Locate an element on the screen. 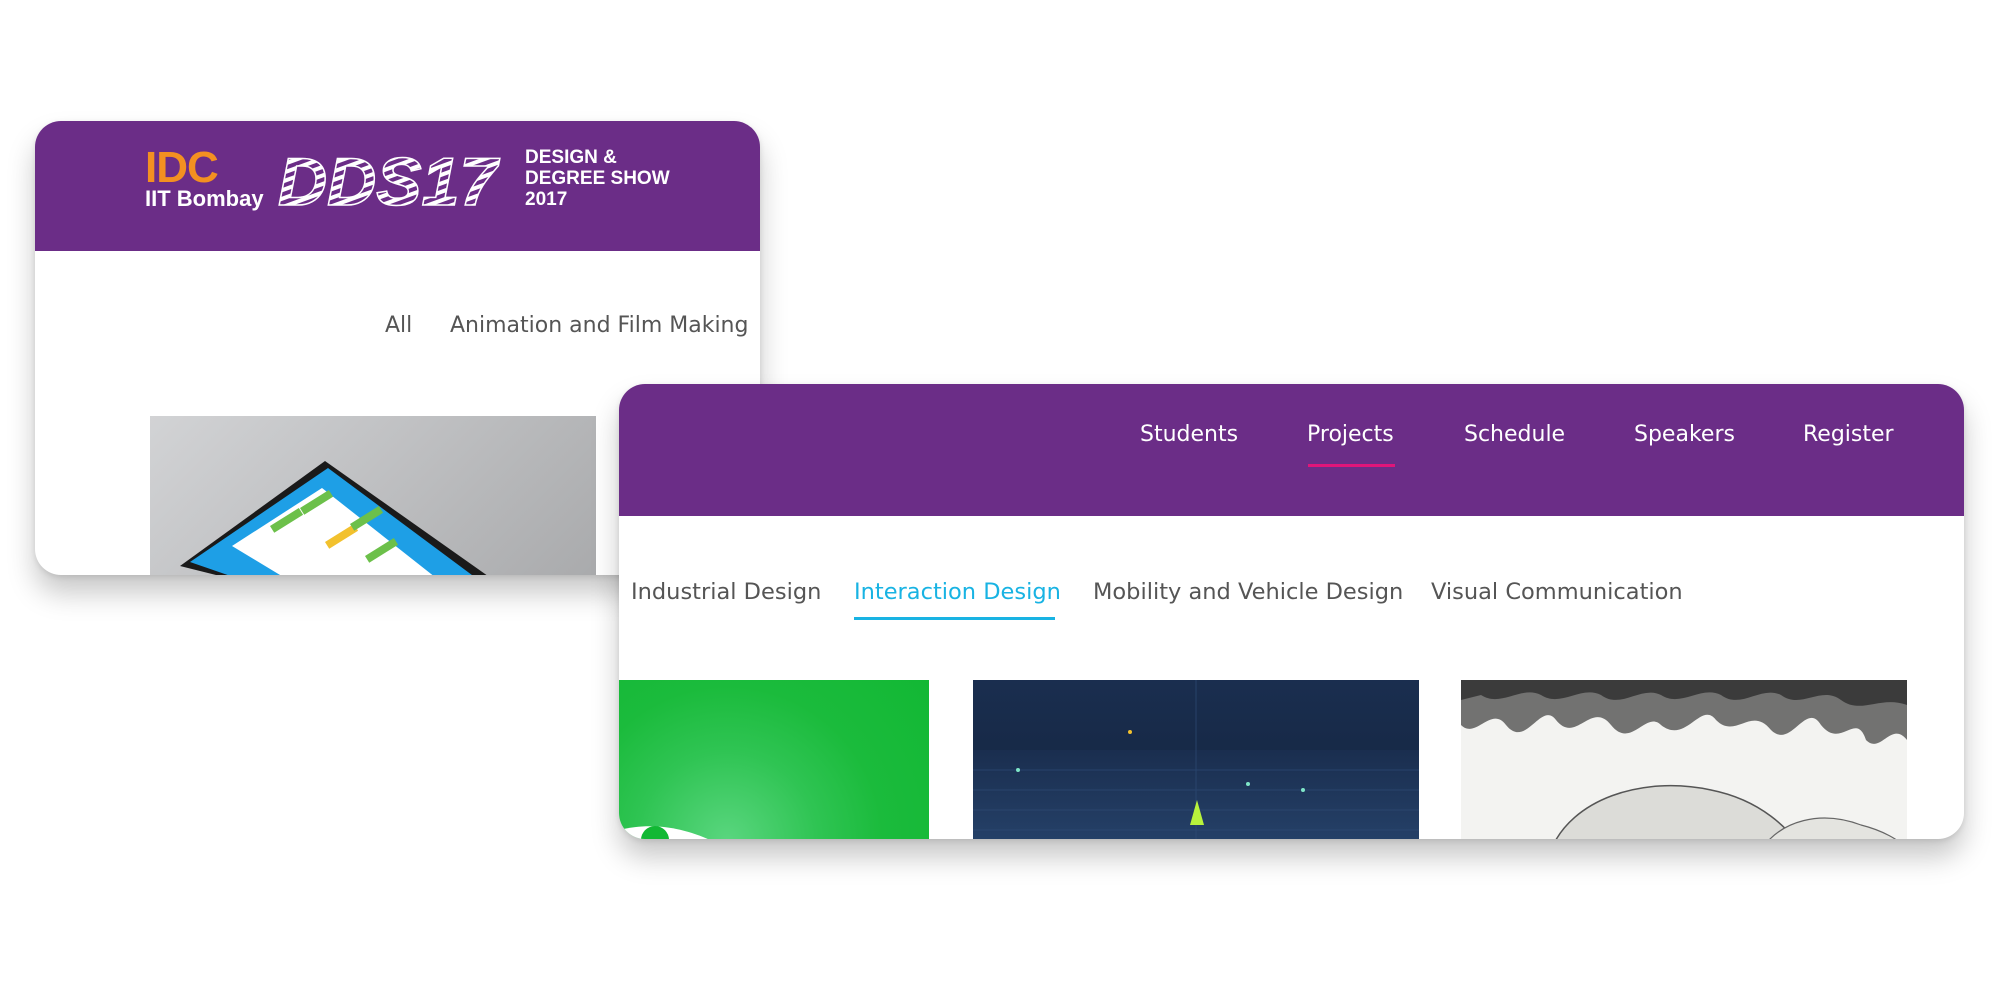 The height and width of the screenshot is (1000, 2000). dds17-logo-icon: DDS17 is located at coordinates (393, 179).